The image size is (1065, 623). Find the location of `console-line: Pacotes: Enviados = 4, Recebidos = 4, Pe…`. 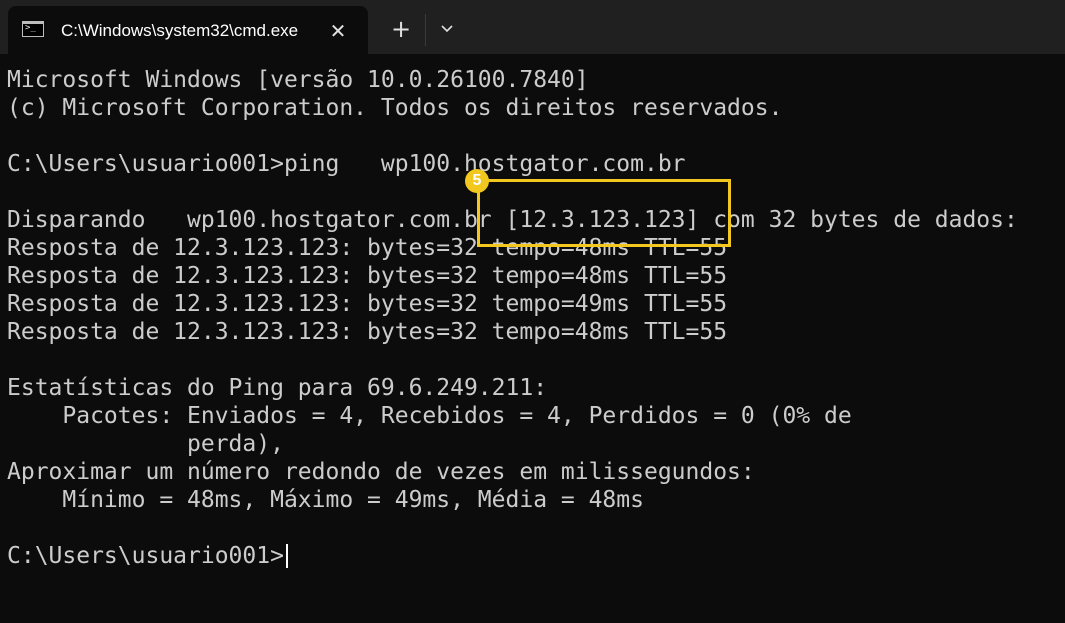

console-line: Pacotes: Enviados = 4, Recebidos = 4, Pe… is located at coordinates (429, 416).